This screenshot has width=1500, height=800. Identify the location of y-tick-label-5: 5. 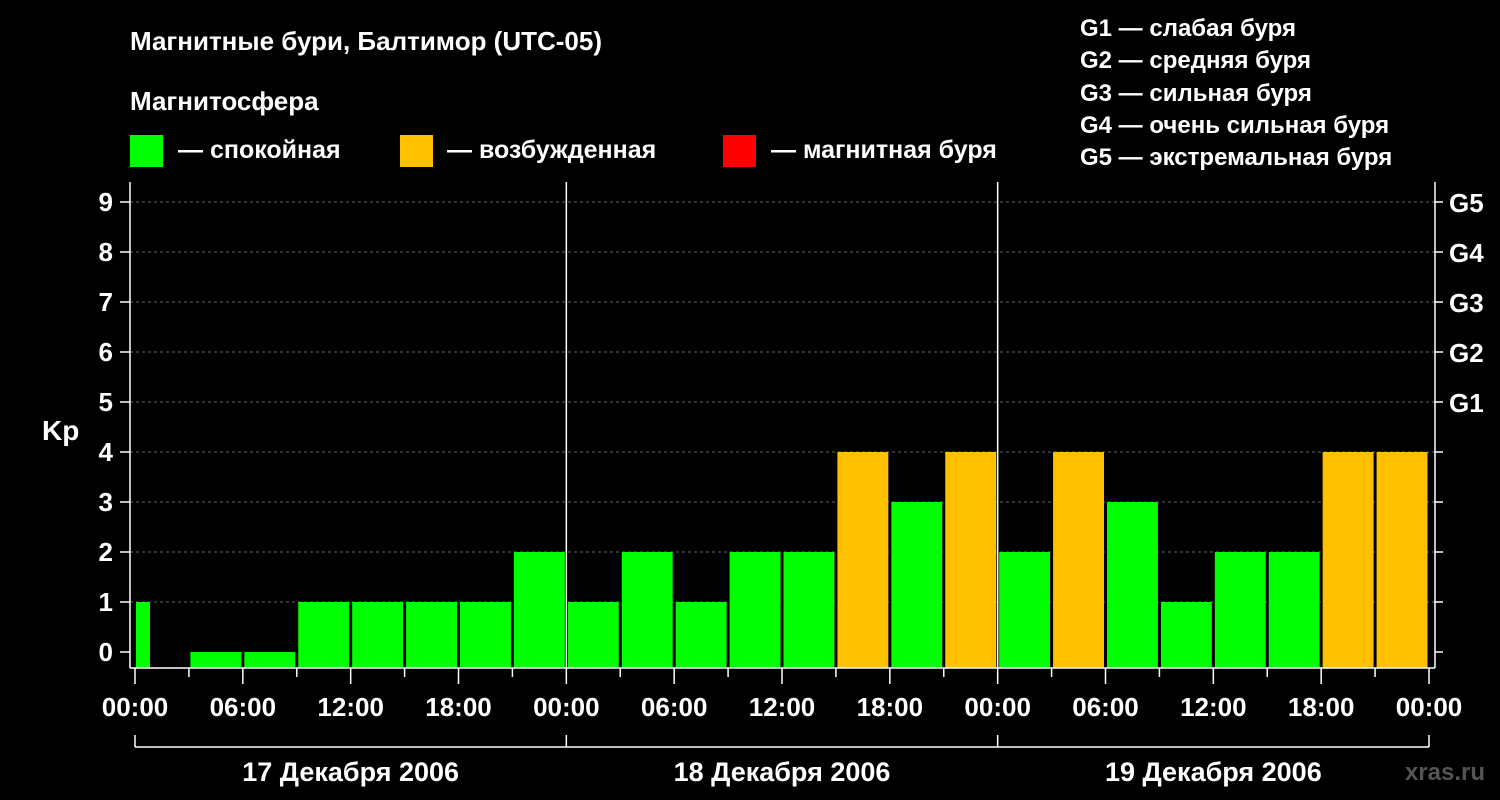
(106, 402).